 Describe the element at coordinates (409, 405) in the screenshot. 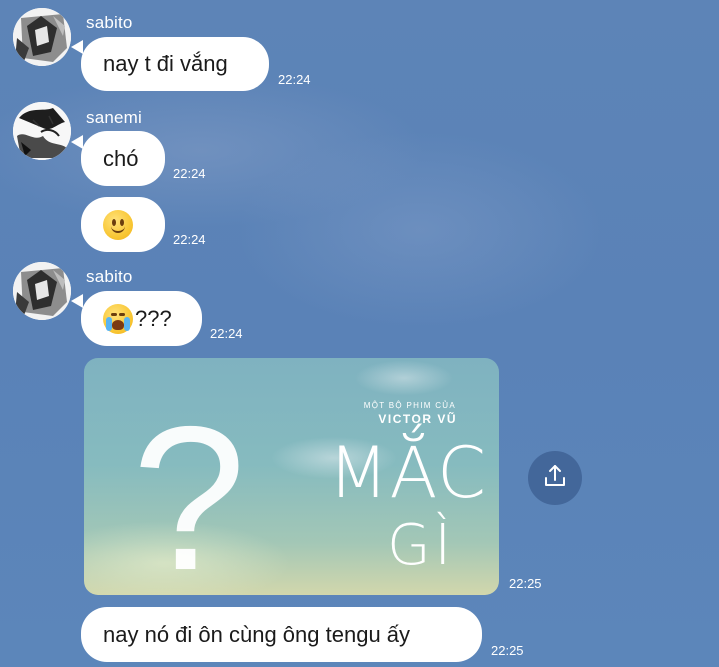

I see `poster-subtitle: MỘT BỘ PHIM CỦA` at that location.